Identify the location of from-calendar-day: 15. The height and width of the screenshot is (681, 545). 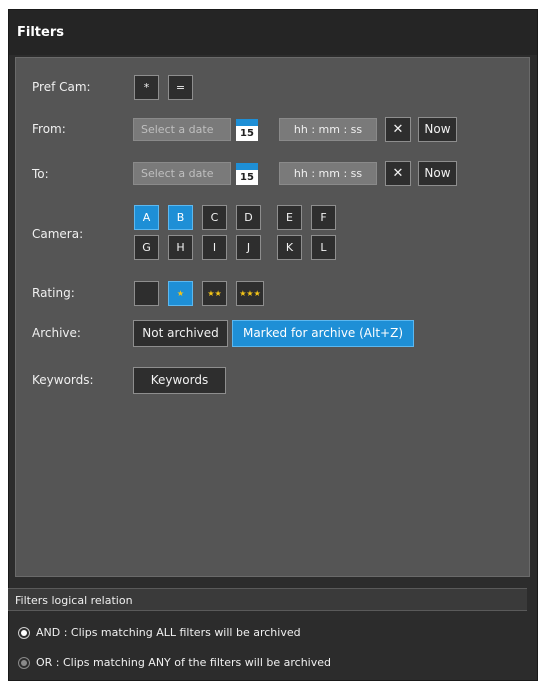
(247, 133).